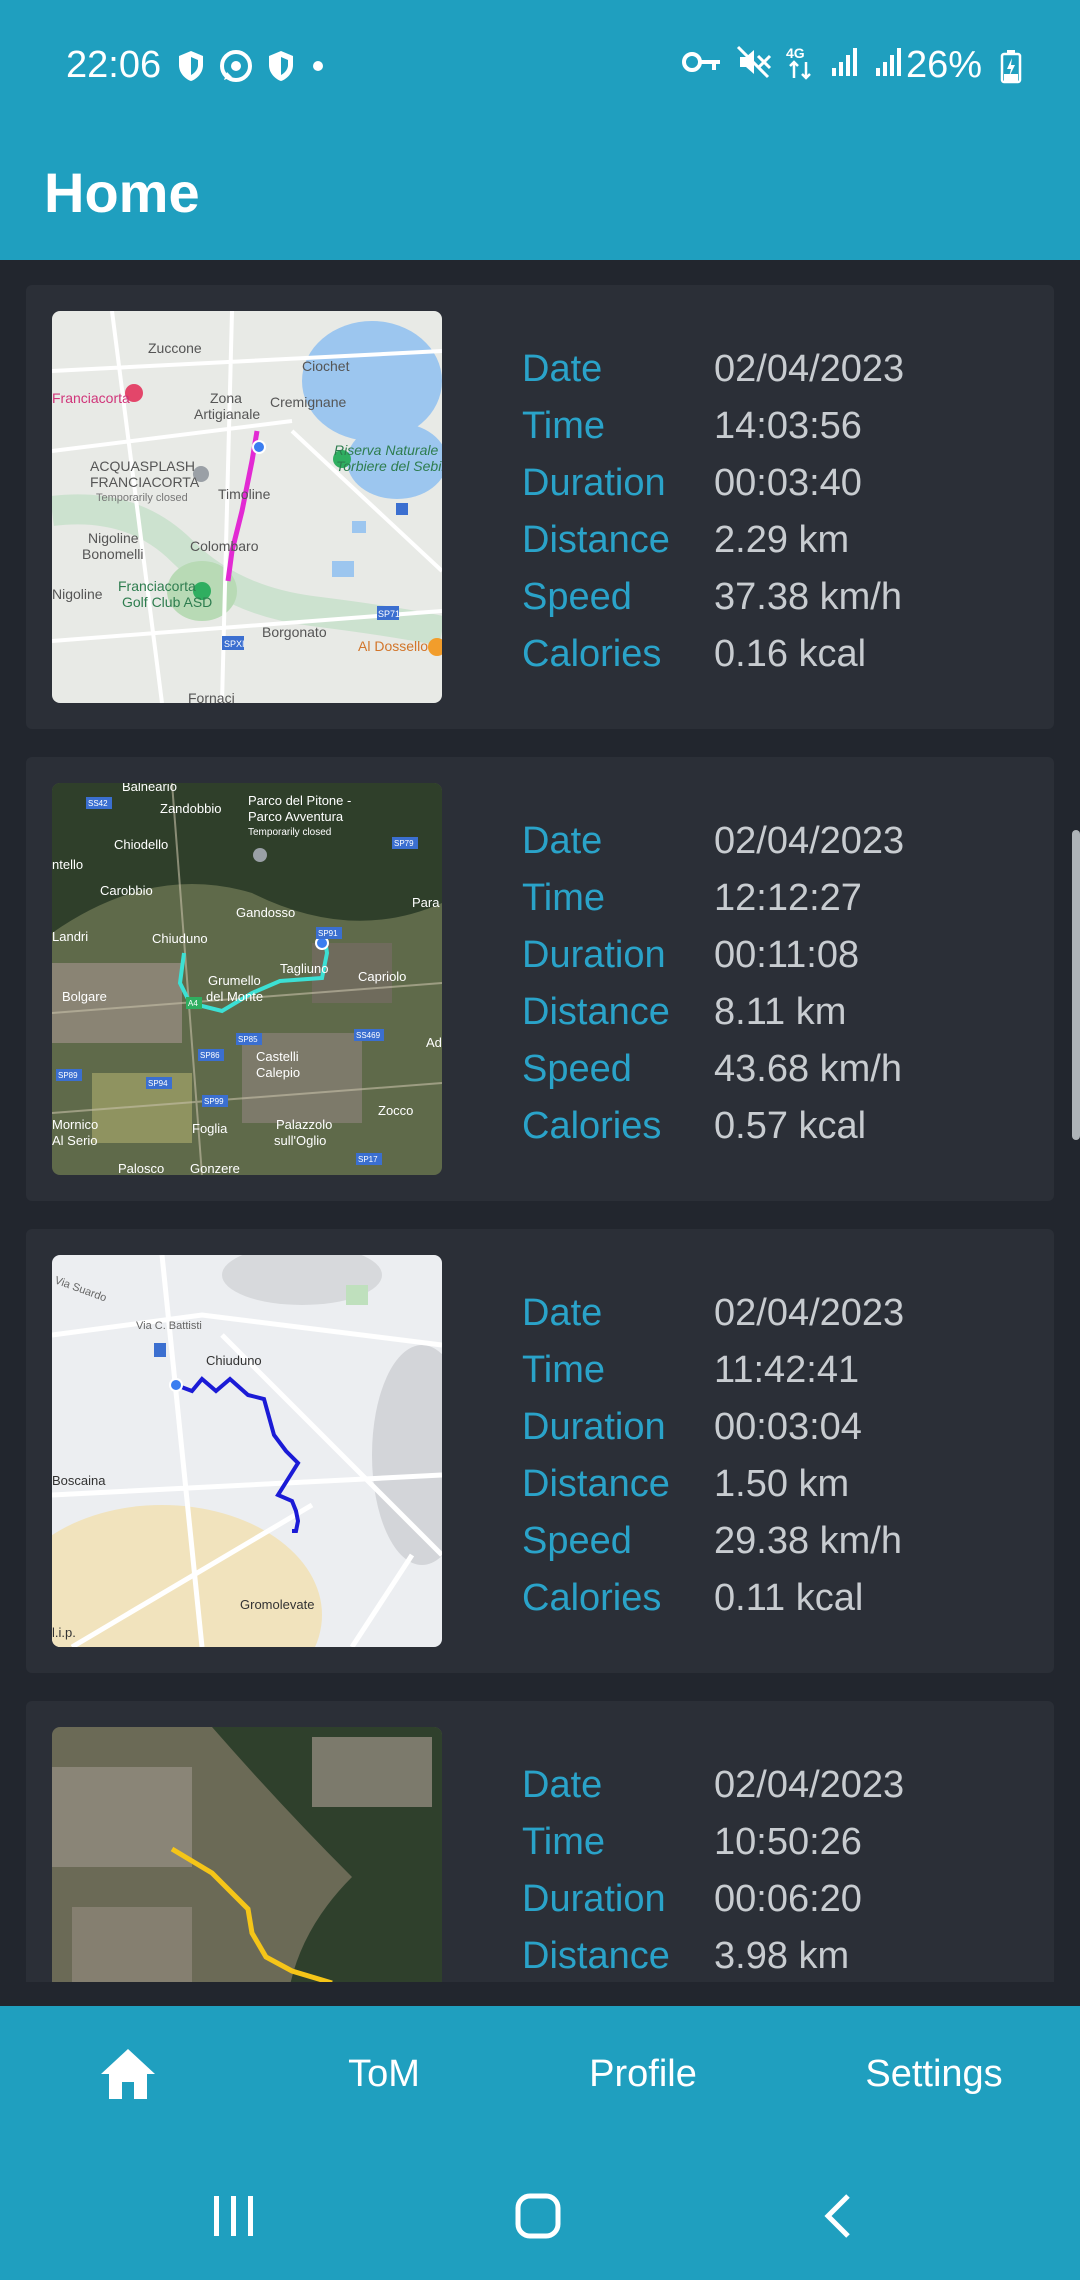  Describe the element at coordinates (780, 1012) in the screenshot. I see `stat-value: 8.11 km` at that location.